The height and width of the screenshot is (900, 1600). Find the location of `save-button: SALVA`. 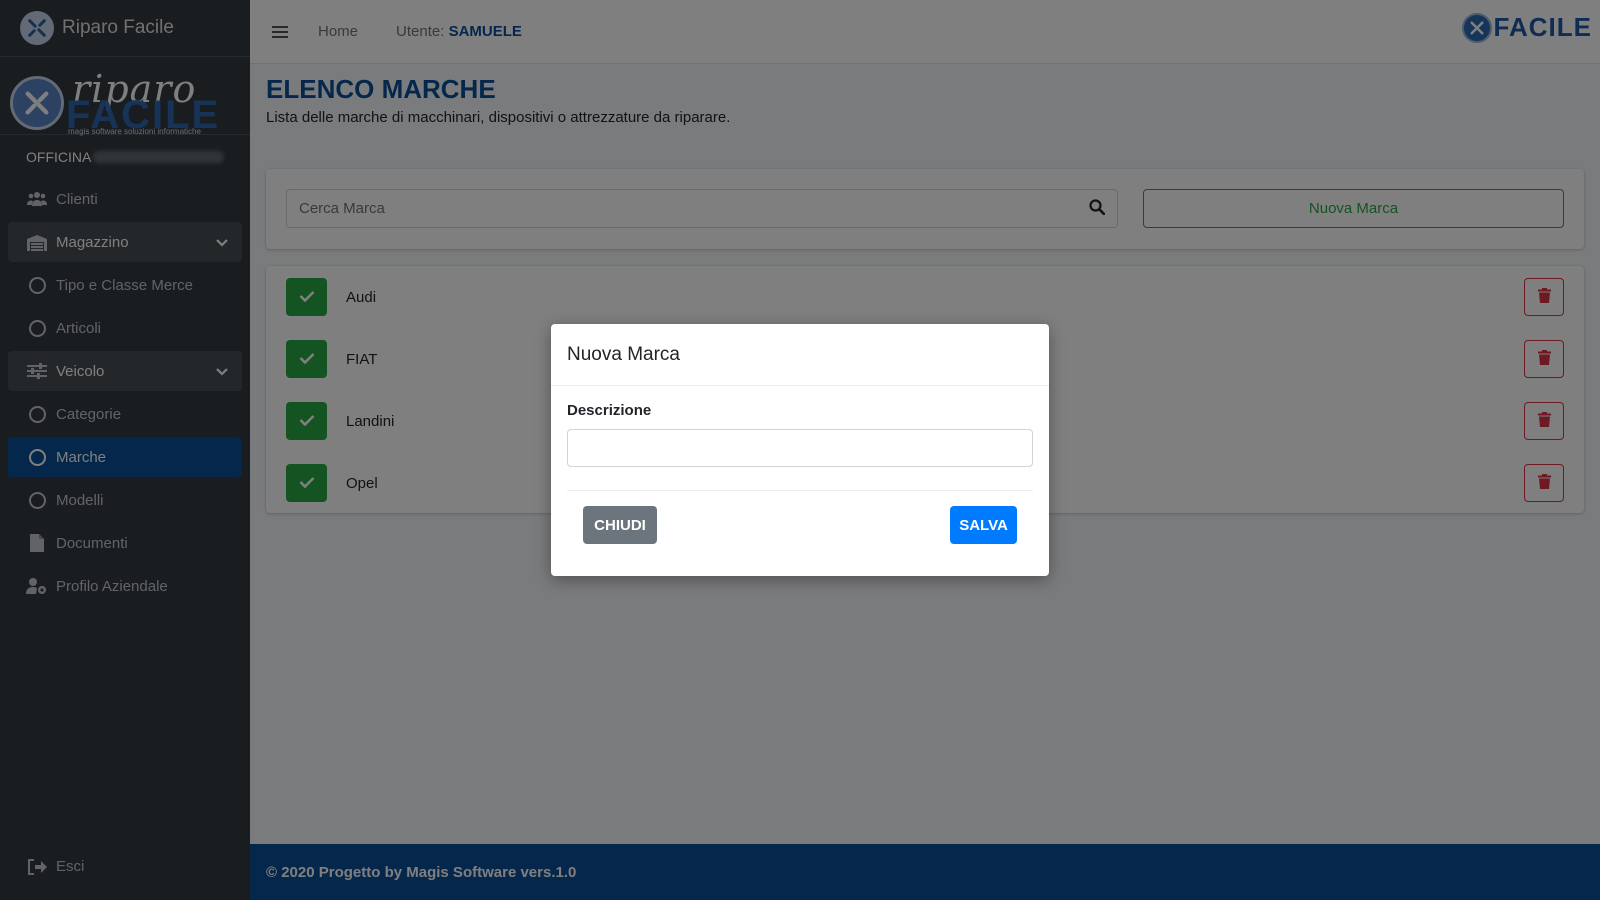

save-button: SALVA is located at coordinates (983, 525).